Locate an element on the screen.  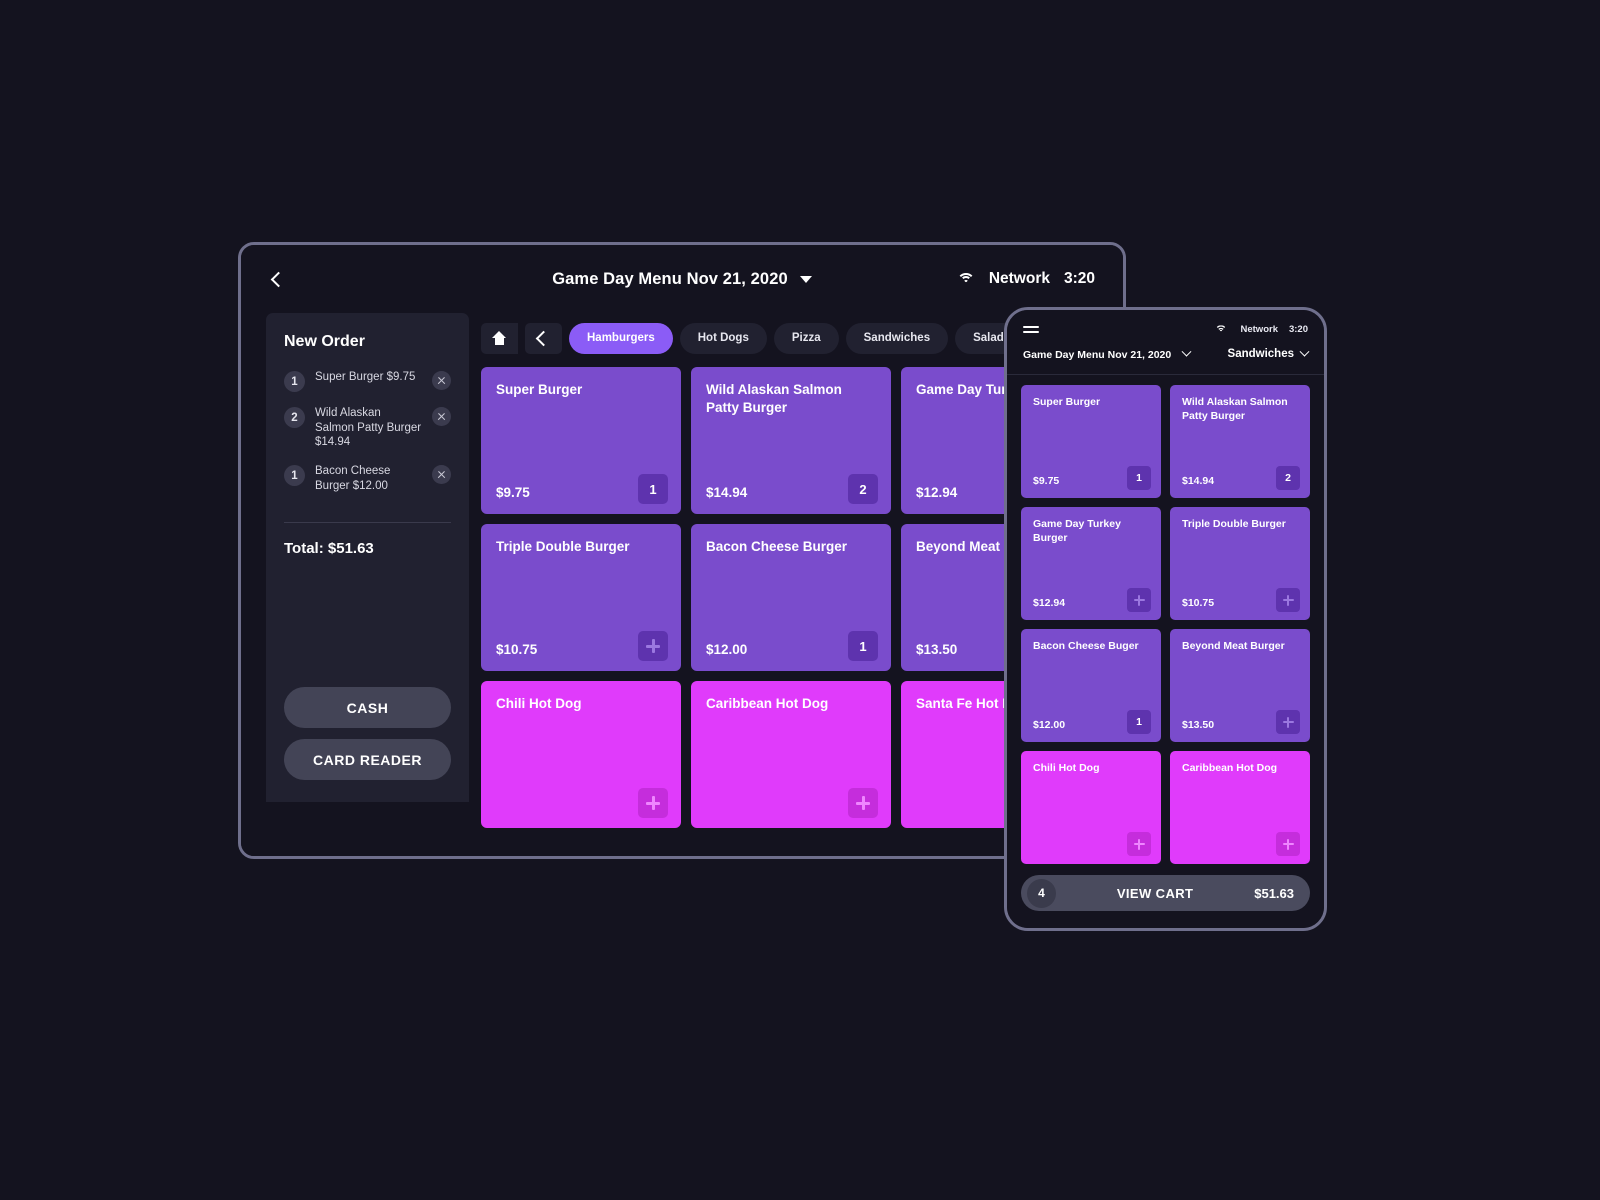
chevron-down-icon is located at coordinates (1186, 351).